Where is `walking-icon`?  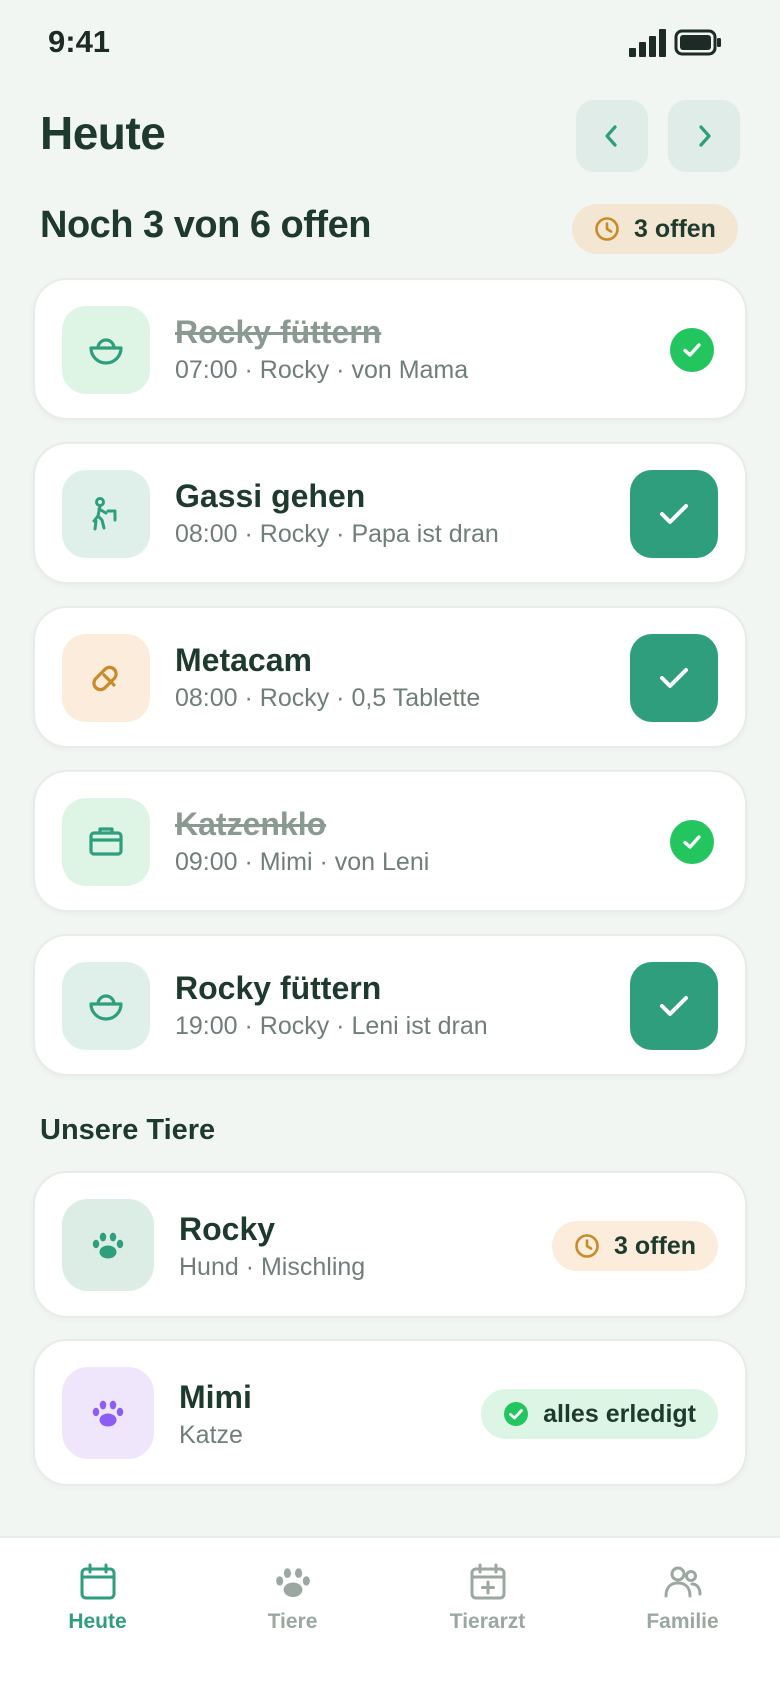 walking-icon is located at coordinates (104, 514).